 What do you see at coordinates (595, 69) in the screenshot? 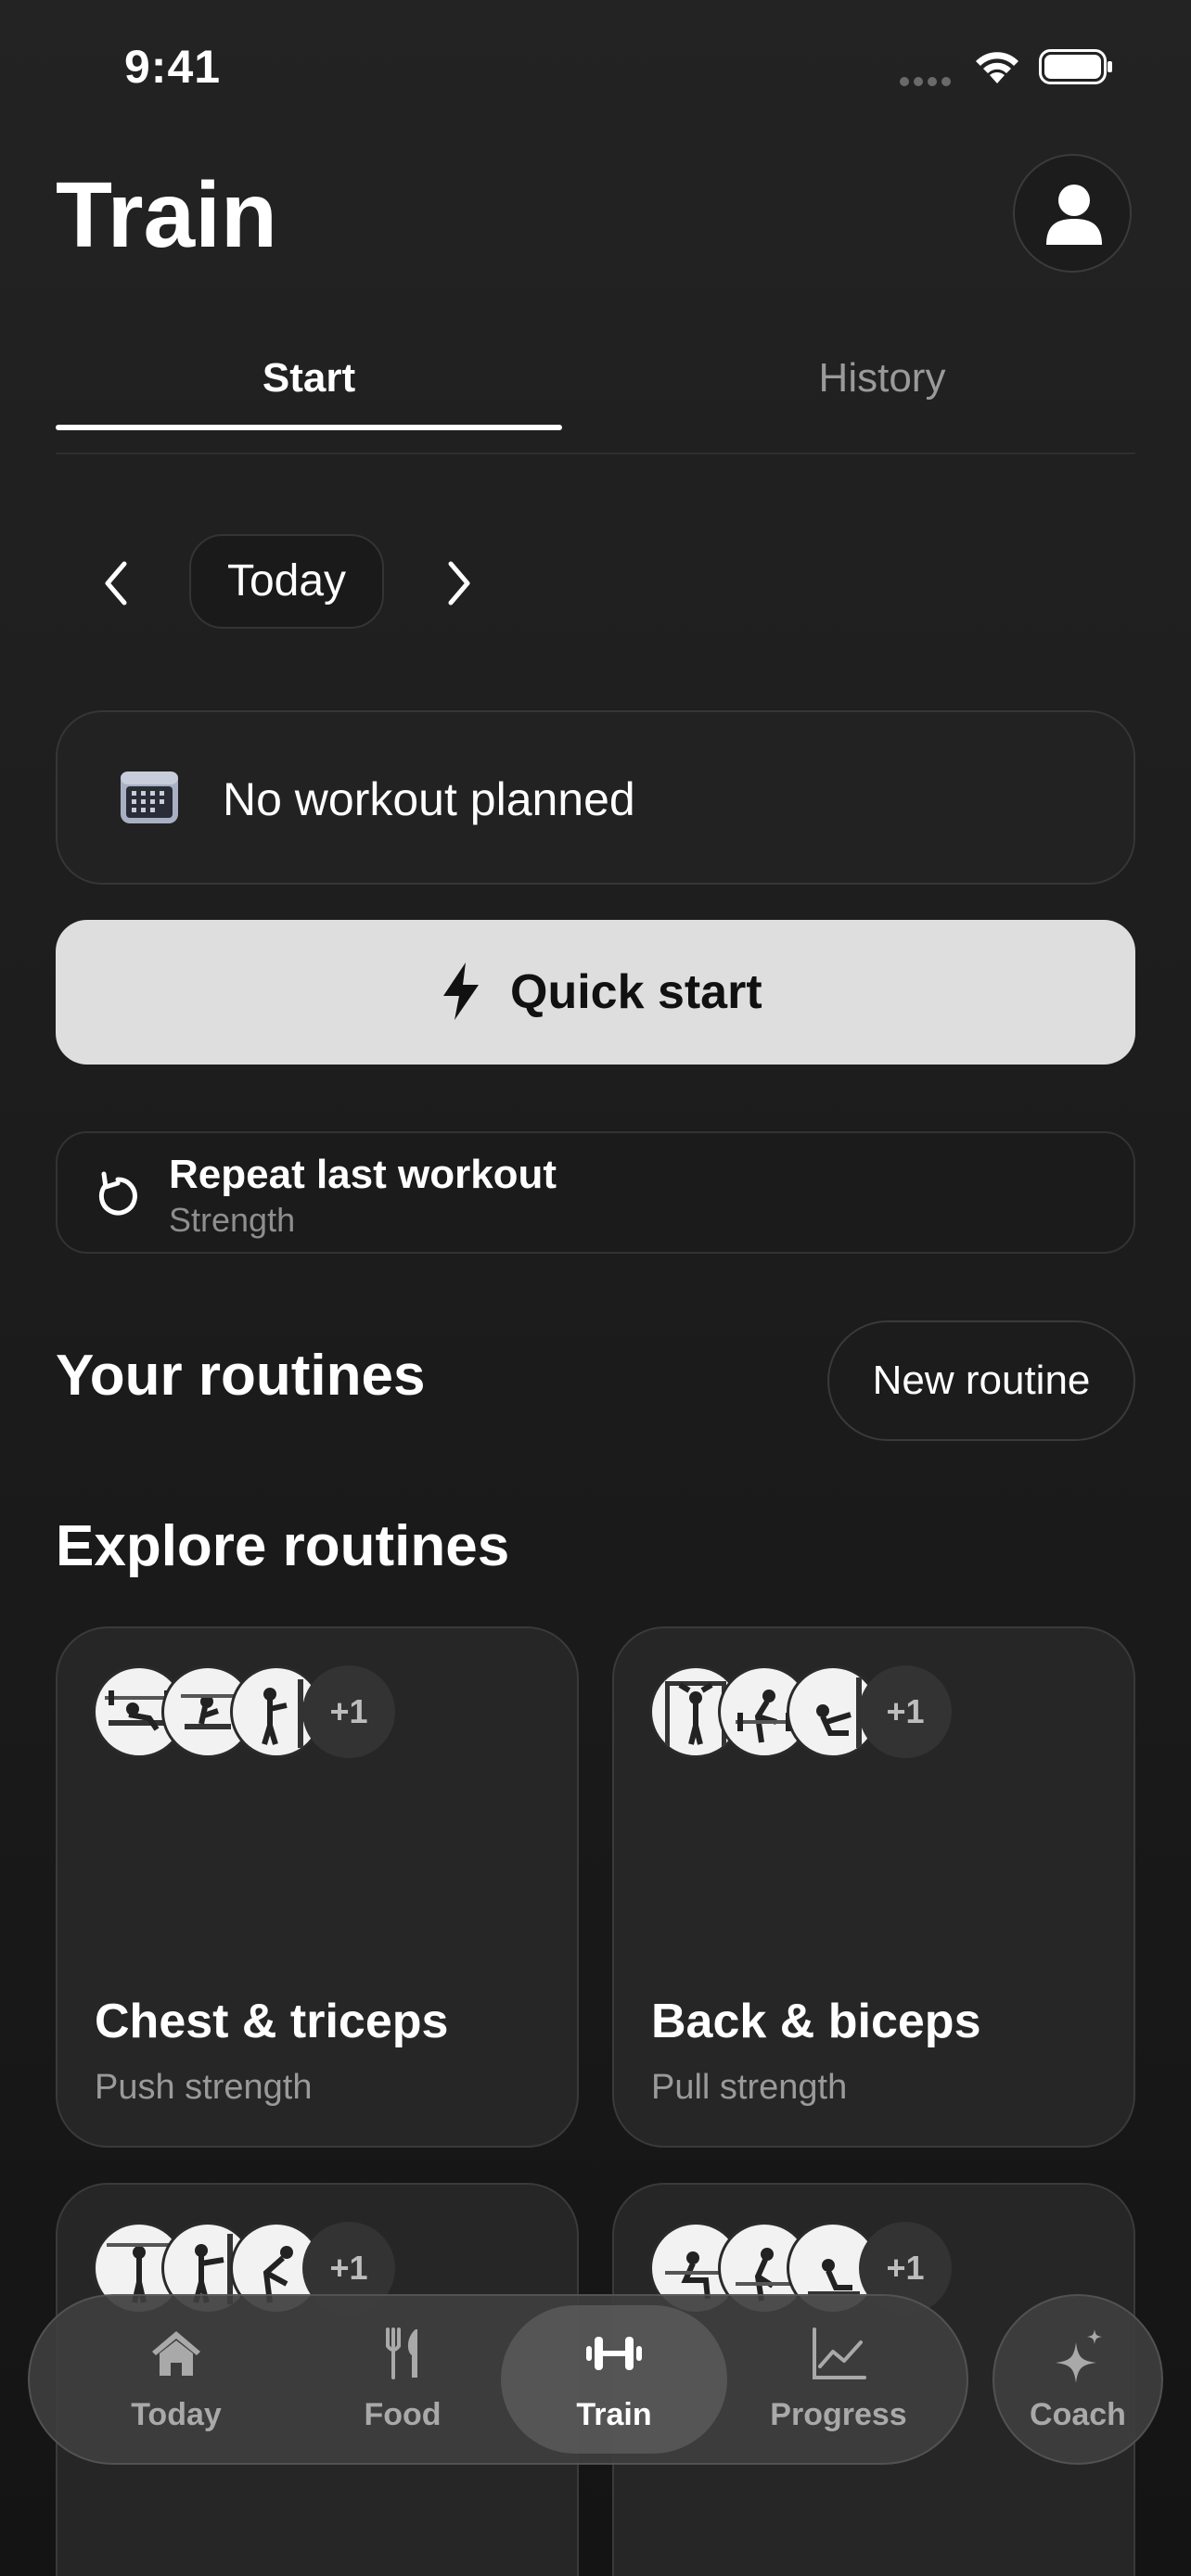
I see `status-bar: 9:41` at bounding box center [595, 69].